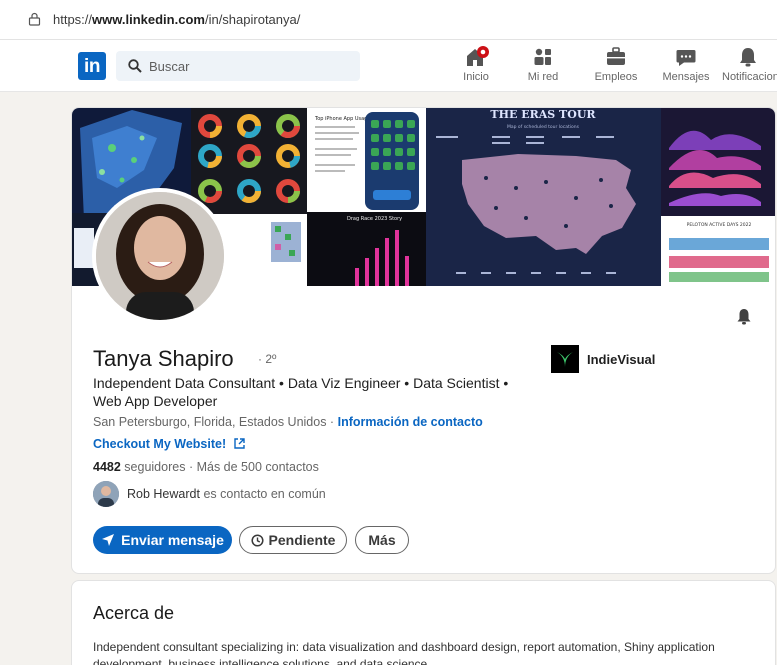  Describe the element at coordinates (264, 494) in the screenshot. I see `mutual-suffix: es contacto en común` at that location.